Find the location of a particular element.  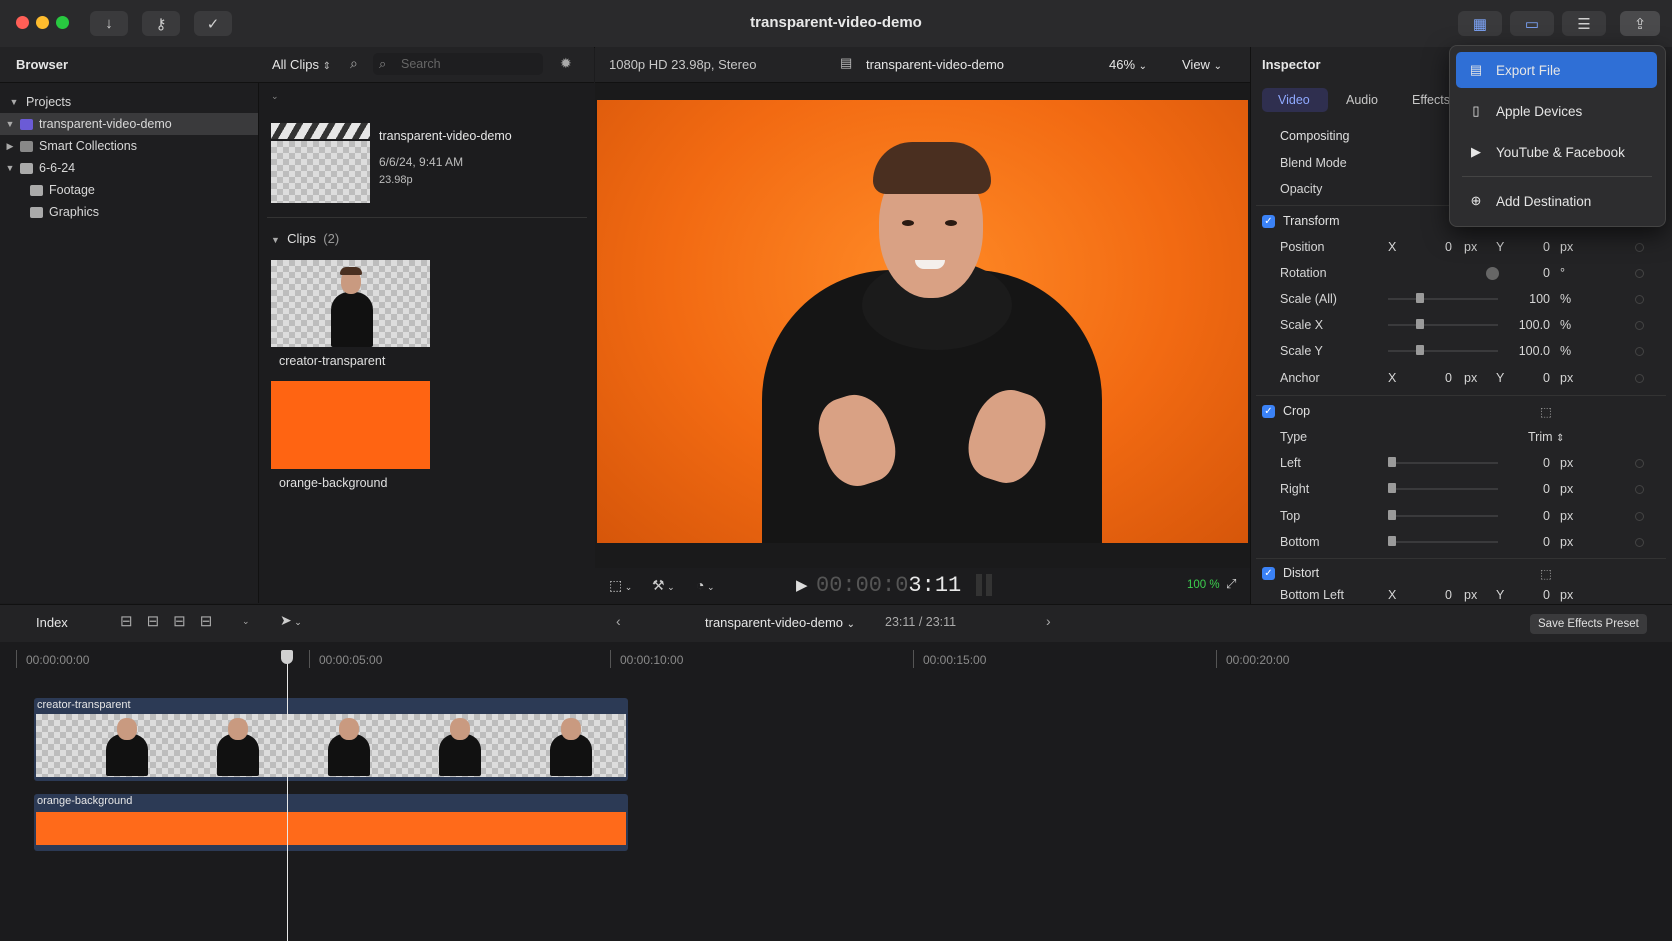

timeline-clip-creator-transparent: creator-transparent is located at coordinates (331, 739).